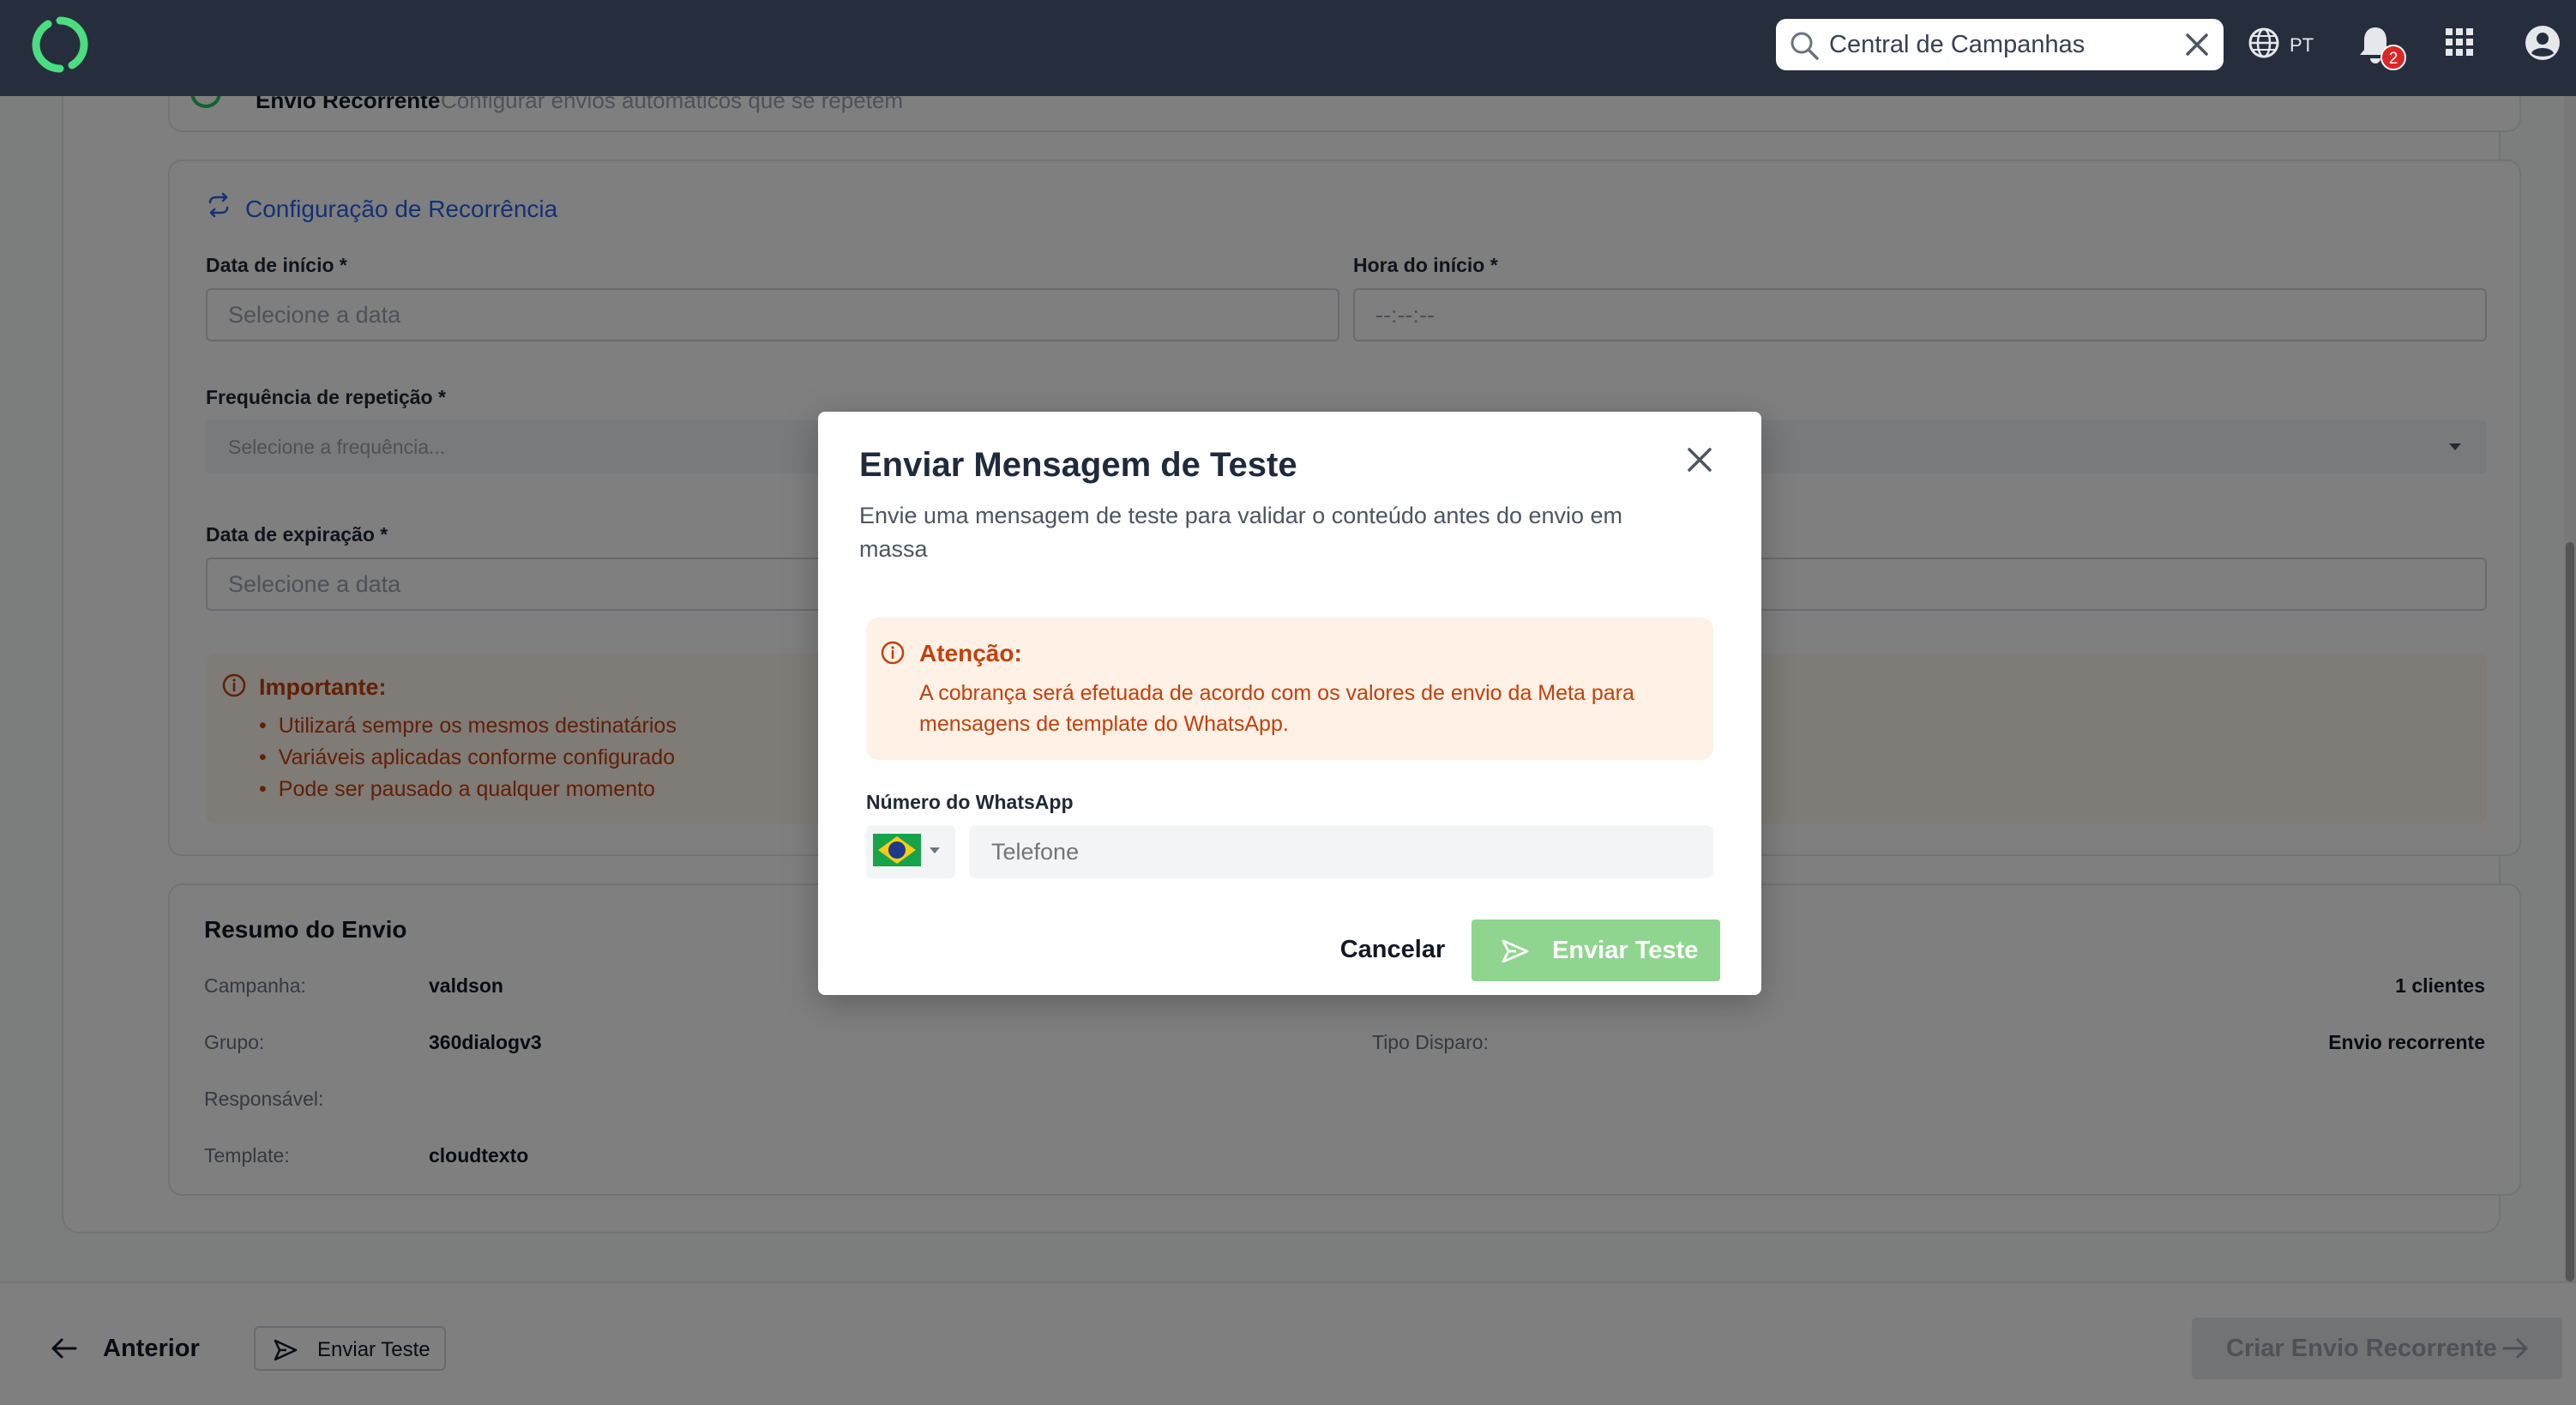 The width and height of the screenshot is (2576, 1405). What do you see at coordinates (2302, 45) in the screenshot?
I see `language-label: PT` at bounding box center [2302, 45].